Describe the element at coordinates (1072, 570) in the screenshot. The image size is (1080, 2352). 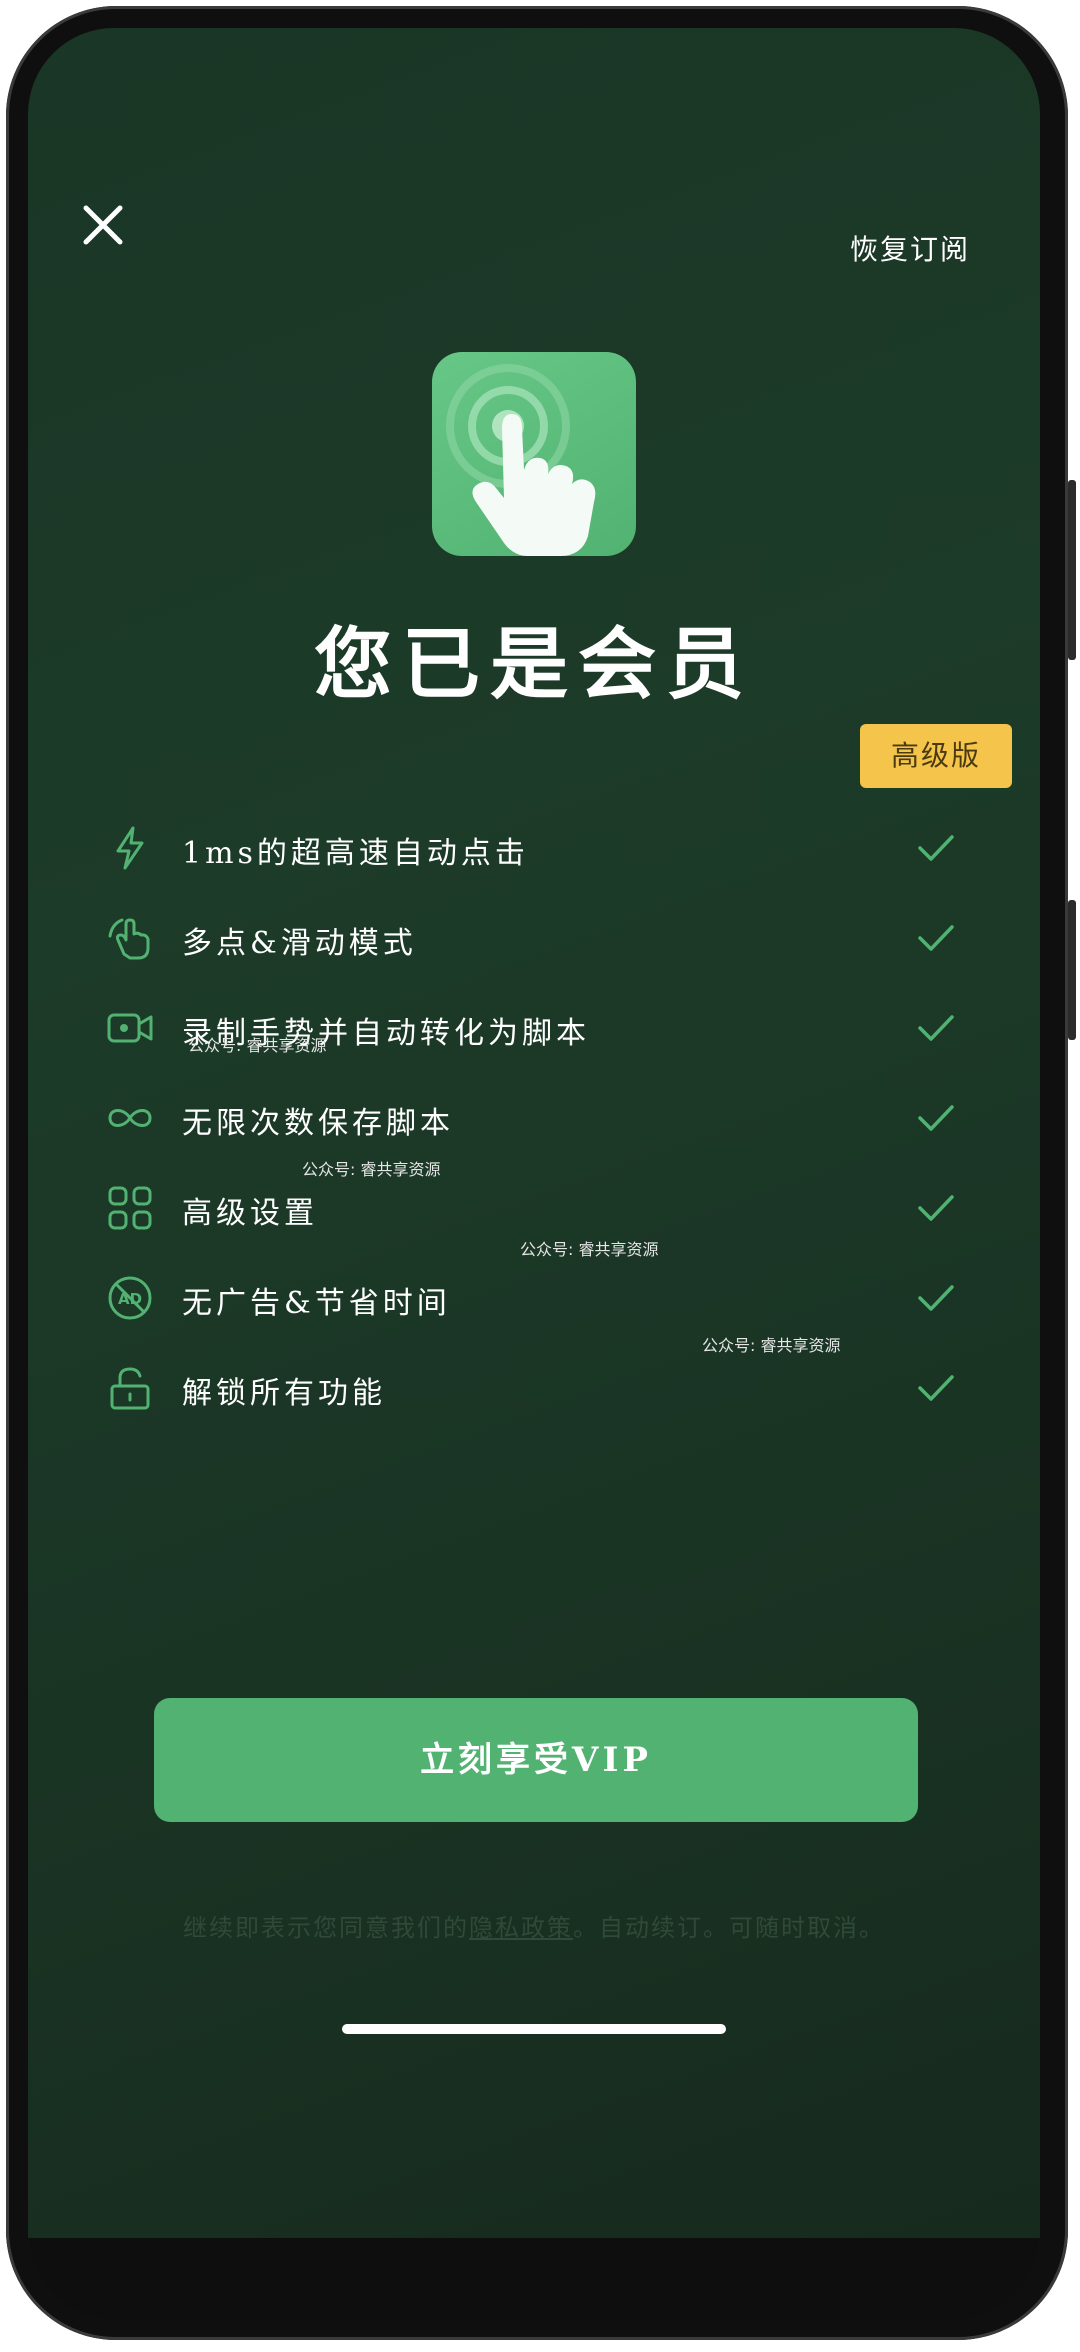
I see `power-button` at that location.